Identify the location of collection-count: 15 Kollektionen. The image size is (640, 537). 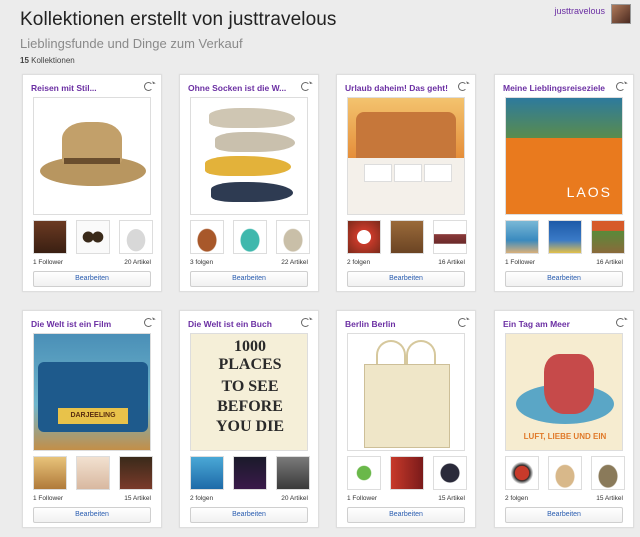
(47, 60).